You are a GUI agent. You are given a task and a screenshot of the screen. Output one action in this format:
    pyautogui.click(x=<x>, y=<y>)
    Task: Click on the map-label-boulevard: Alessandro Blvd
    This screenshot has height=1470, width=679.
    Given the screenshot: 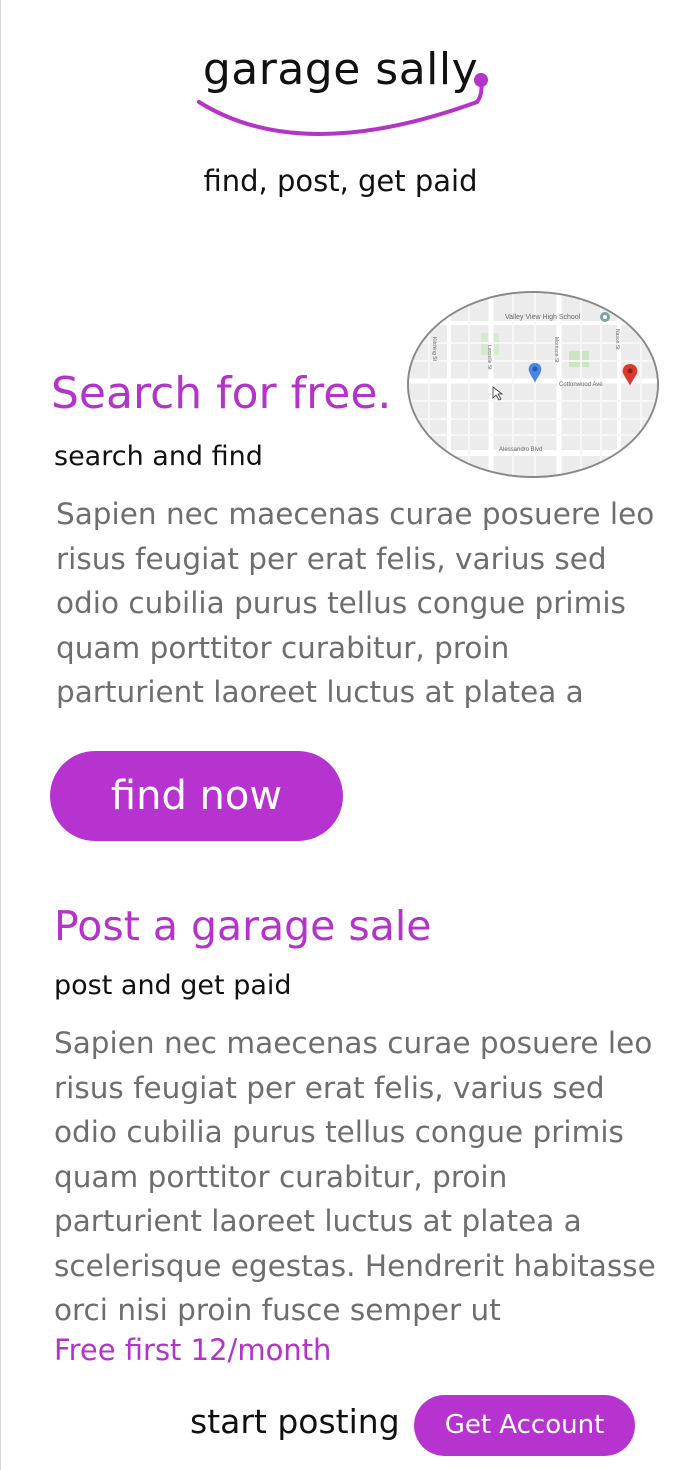 What is the action you would take?
    pyautogui.click(x=520, y=450)
    